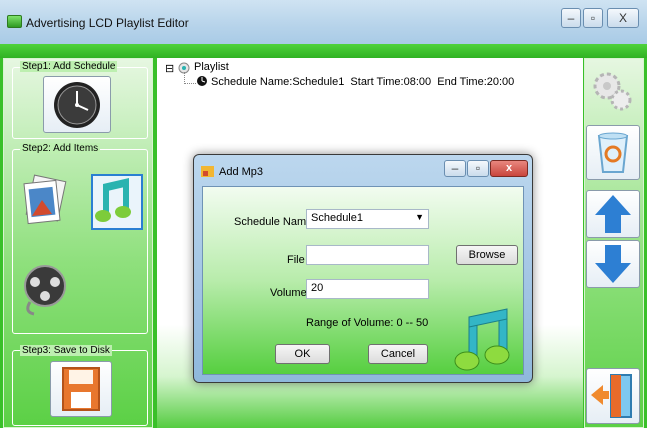  I want to click on floppy-disk-icon, so click(81, 389).